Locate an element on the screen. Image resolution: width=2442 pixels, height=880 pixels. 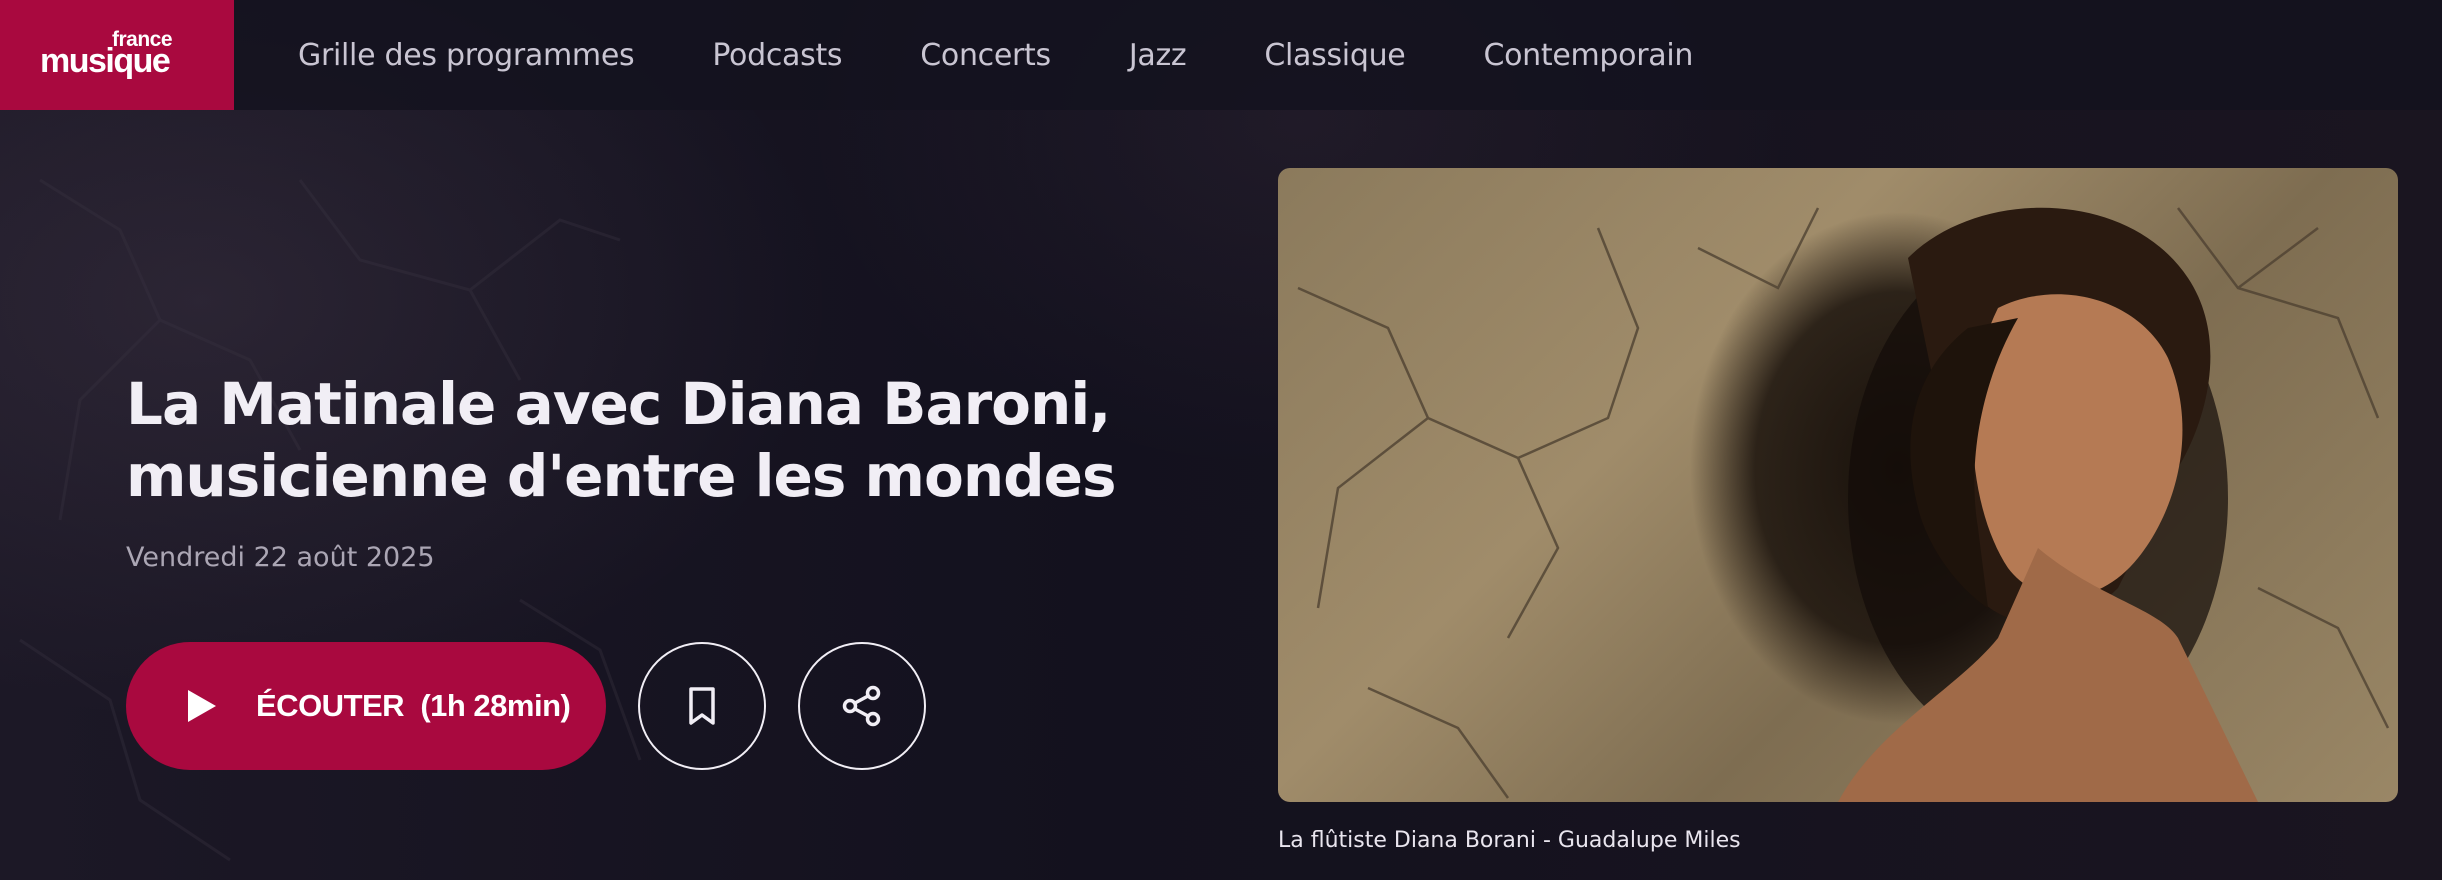
listen-label: ÉCOUTER (1h 28min) is located at coordinates (413, 706).